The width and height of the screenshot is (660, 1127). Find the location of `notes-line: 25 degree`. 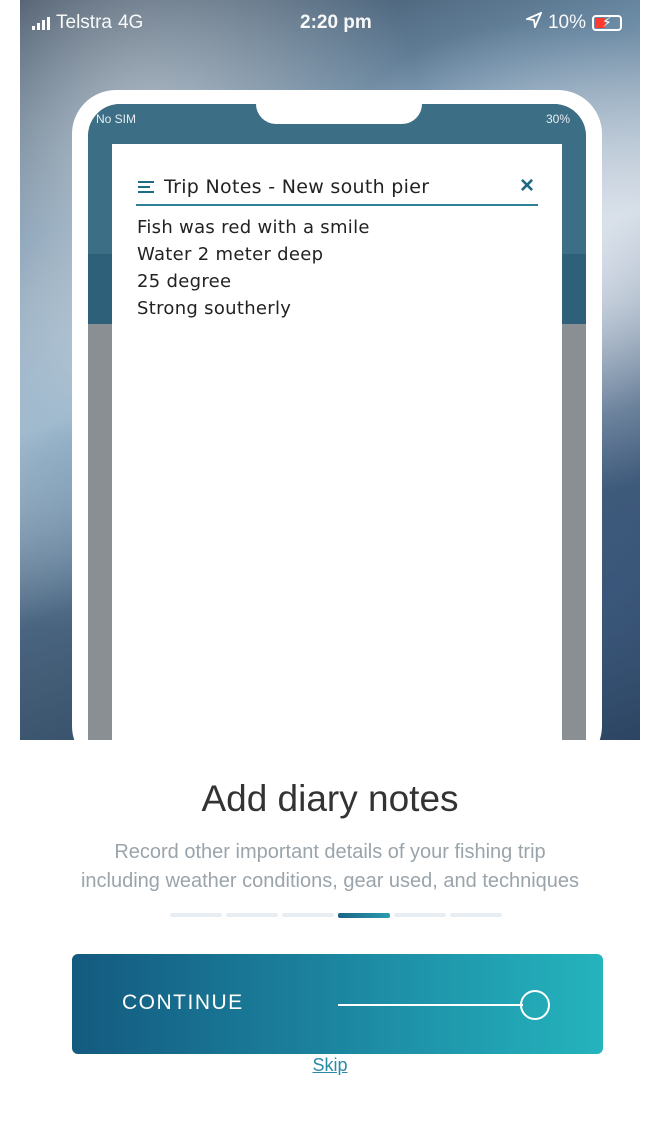

notes-line: 25 degree is located at coordinates (184, 281).